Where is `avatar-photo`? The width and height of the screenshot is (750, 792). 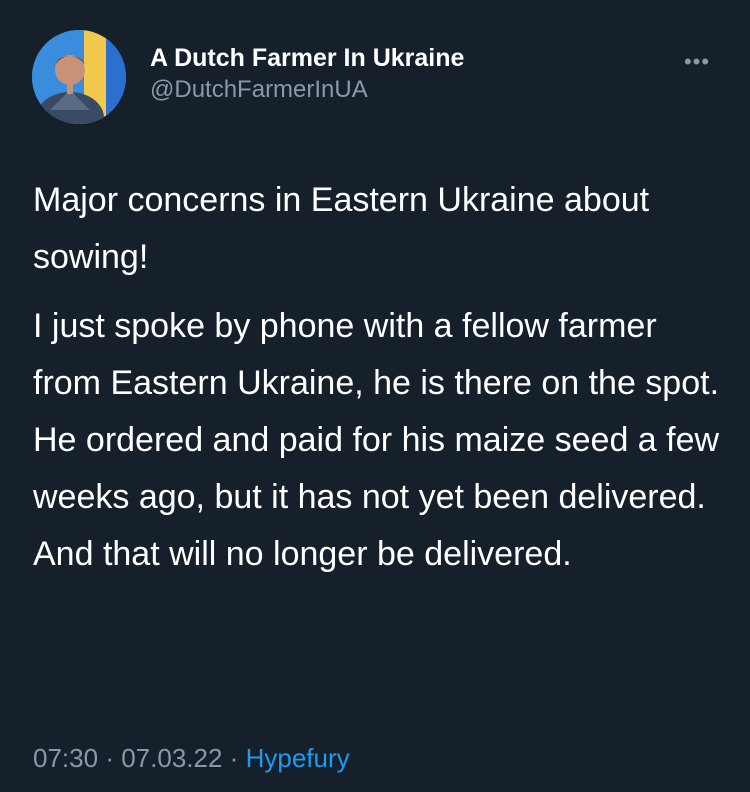
avatar-photo is located at coordinates (79, 77).